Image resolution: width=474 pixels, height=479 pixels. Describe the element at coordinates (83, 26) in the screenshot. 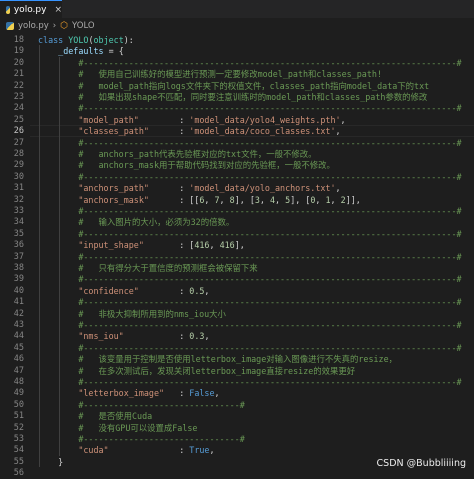

I see `breadcrumb-symbol: YOLO` at that location.